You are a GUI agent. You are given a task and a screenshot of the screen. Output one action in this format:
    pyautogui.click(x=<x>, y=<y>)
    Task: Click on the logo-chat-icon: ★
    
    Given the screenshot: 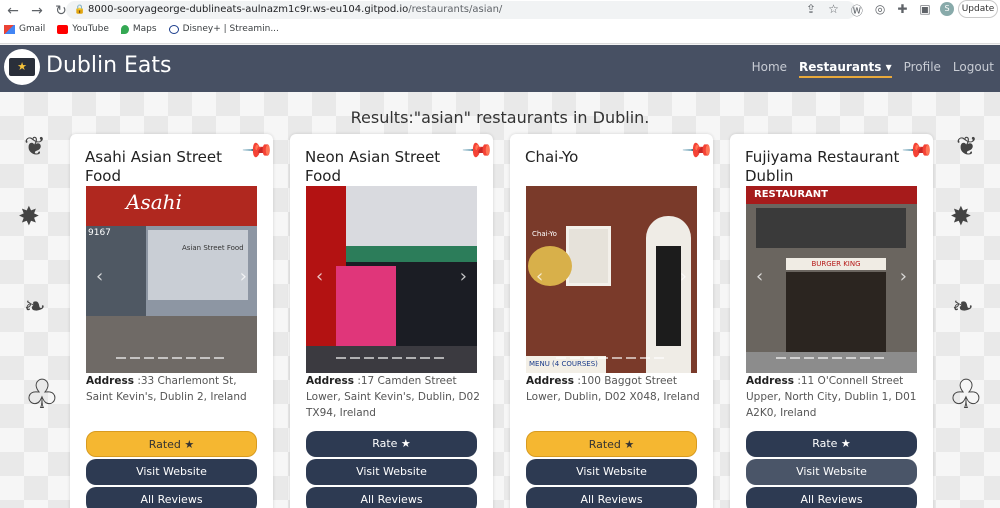 What is the action you would take?
    pyautogui.click(x=22, y=67)
    